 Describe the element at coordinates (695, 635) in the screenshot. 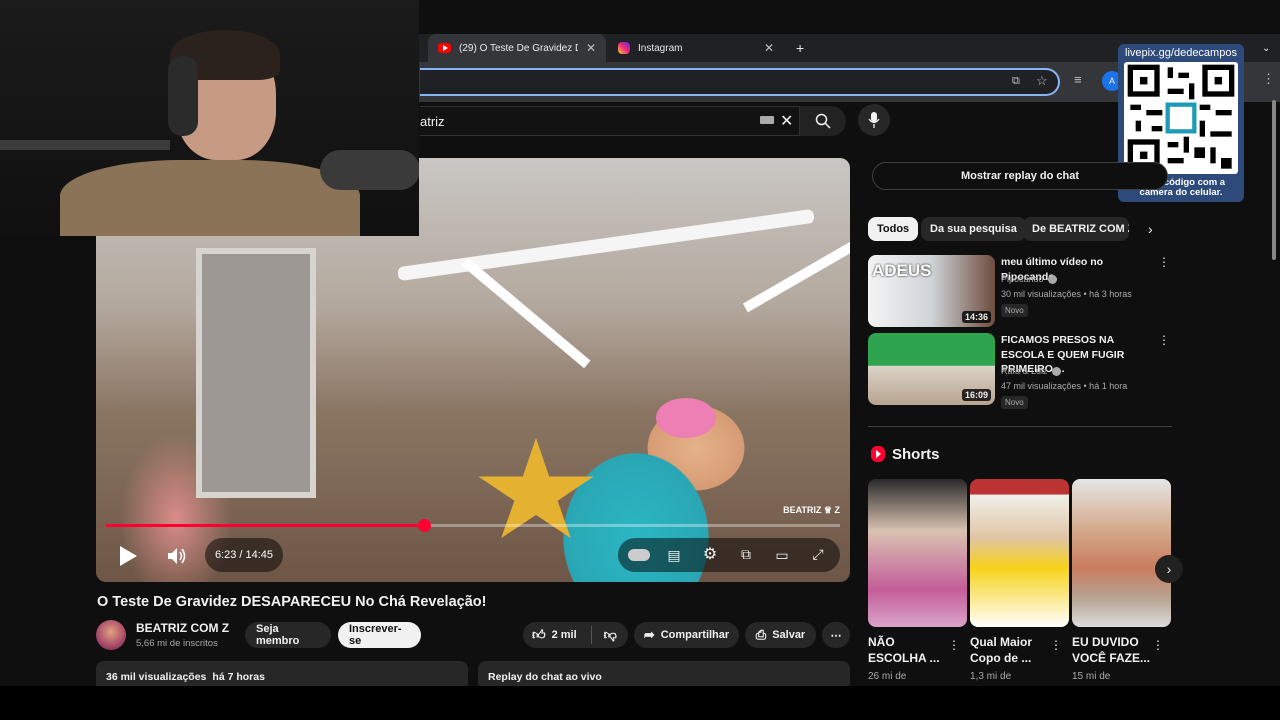

I see `share-label: Compartilhar` at that location.